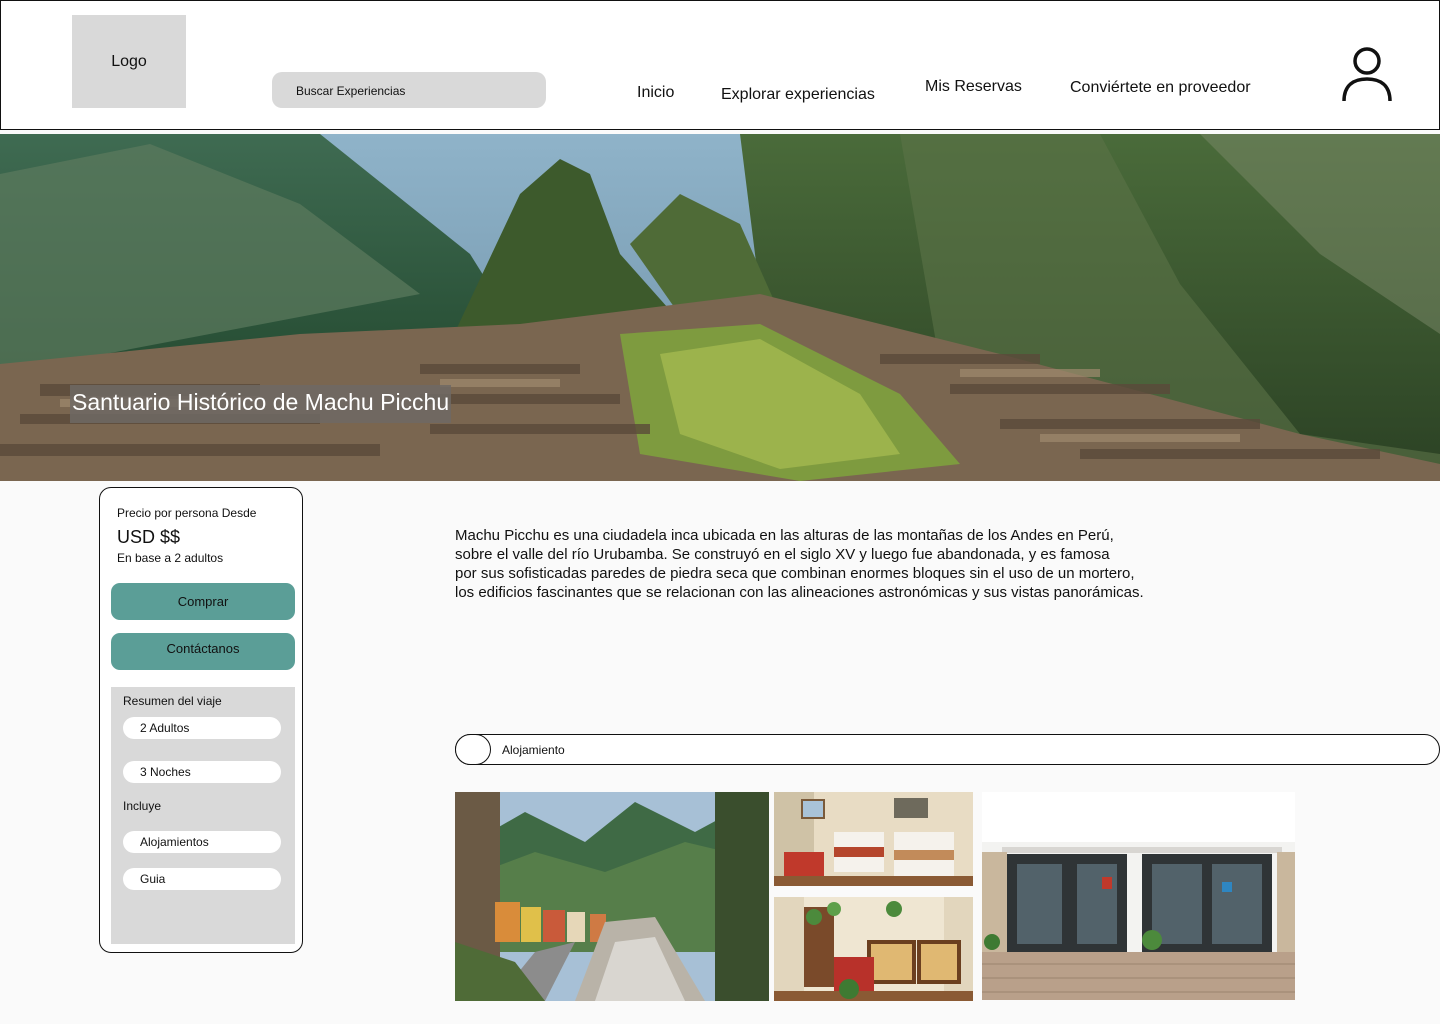 This screenshot has height=1024, width=1440. Describe the element at coordinates (202, 879) in the screenshot. I see `includes-item-guide: Guia` at that location.